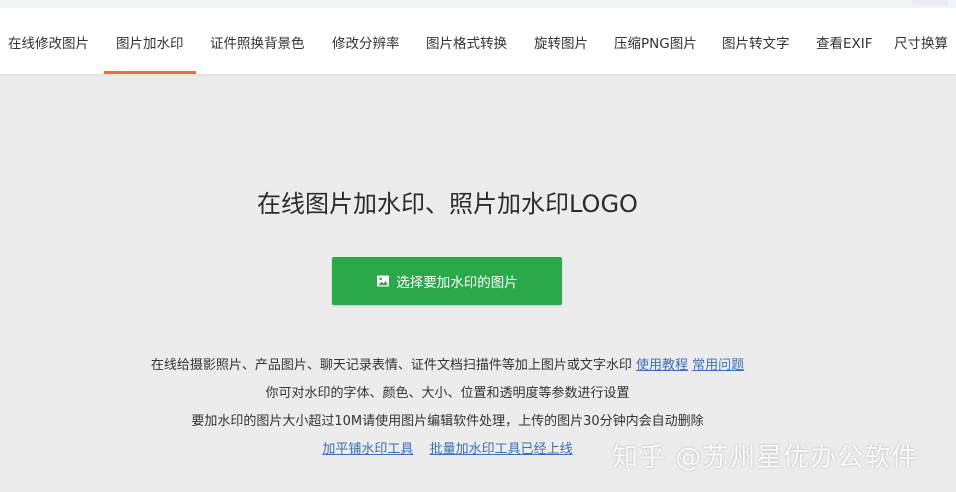 The image size is (956, 492). What do you see at coordinates (150, 72) in the screenshot?
I see `active-tab-underline` at bounding box center [150, 72].